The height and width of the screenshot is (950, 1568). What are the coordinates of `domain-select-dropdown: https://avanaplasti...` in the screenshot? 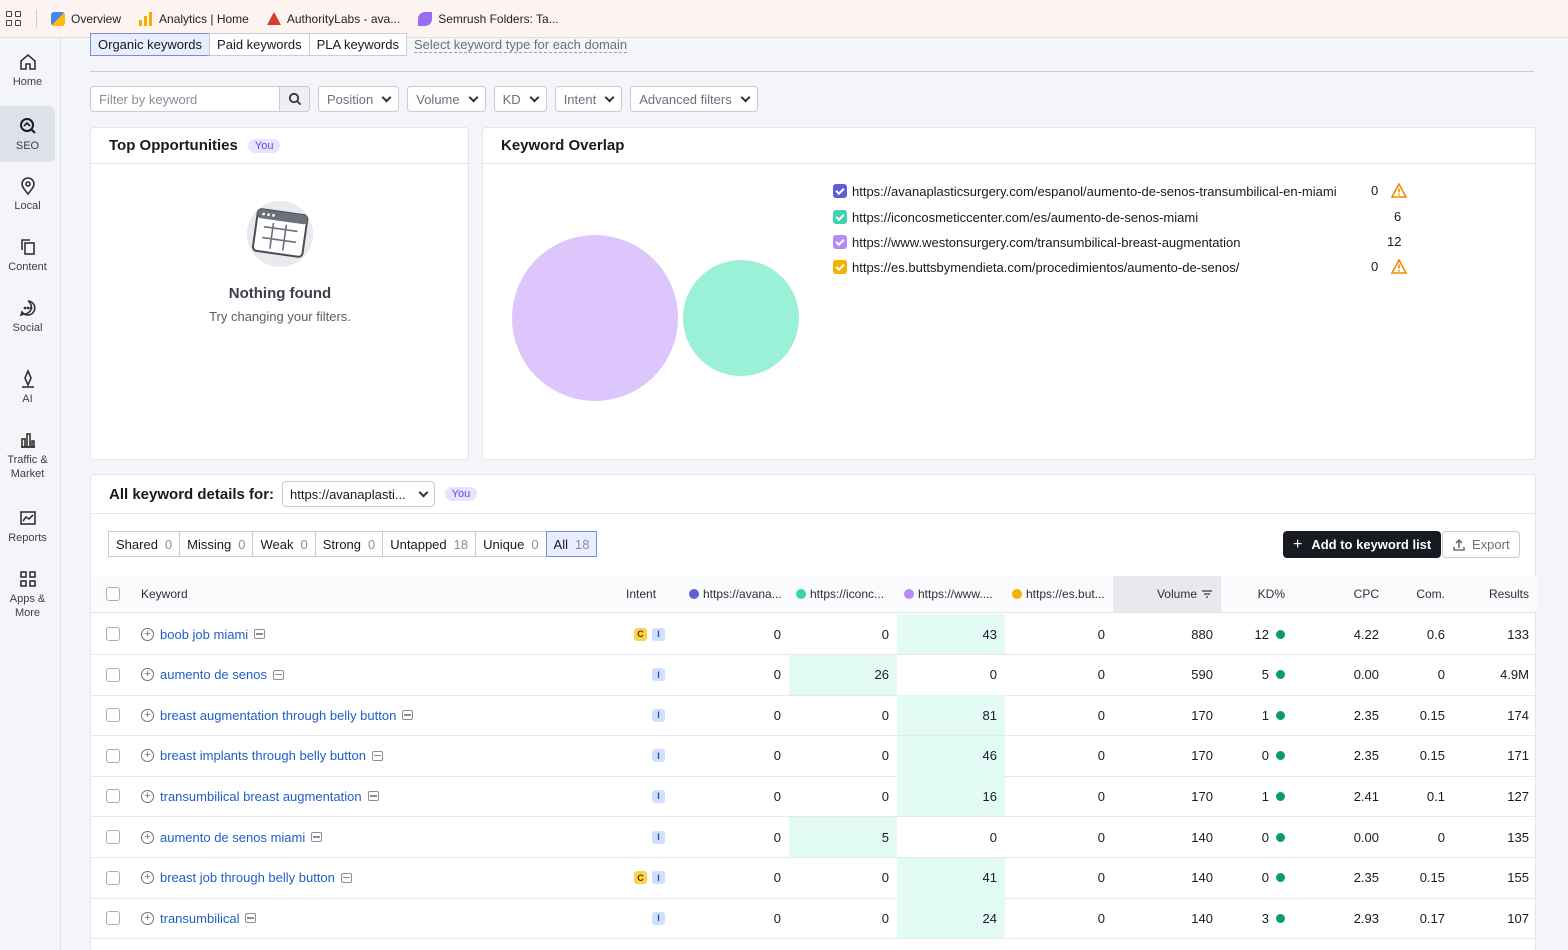 It's located at (358, 494).